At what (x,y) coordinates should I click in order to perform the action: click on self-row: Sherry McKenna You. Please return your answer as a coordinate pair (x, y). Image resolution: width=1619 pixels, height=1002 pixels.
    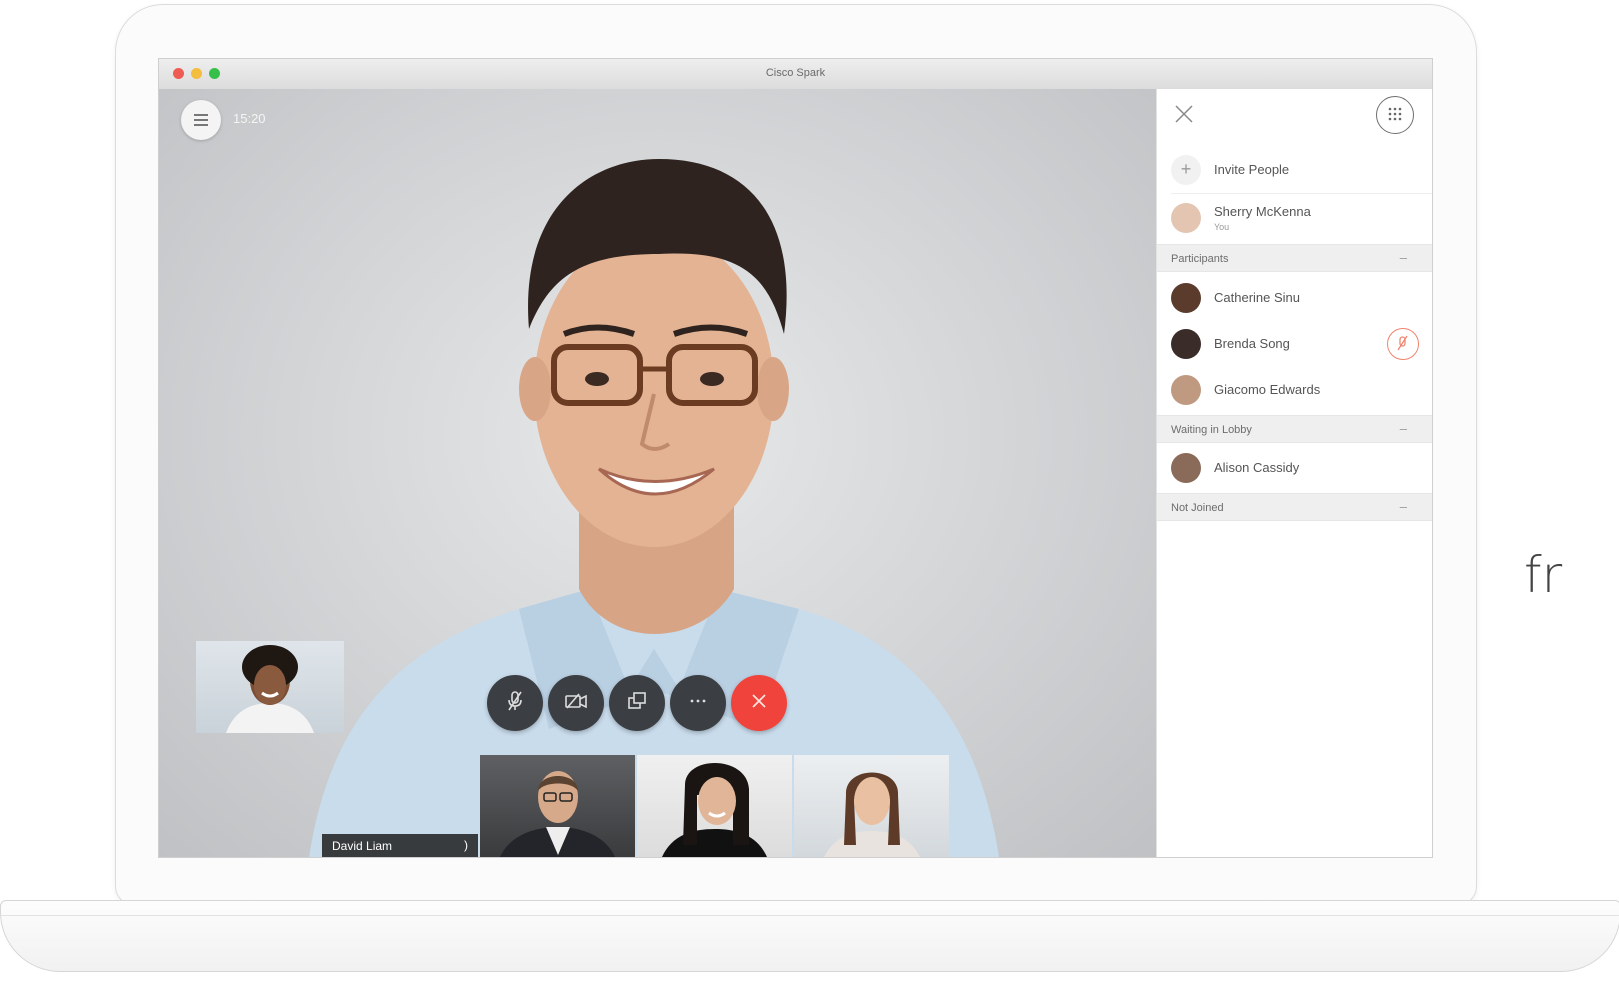
    Looking at the image, I should click on (1294, 218).